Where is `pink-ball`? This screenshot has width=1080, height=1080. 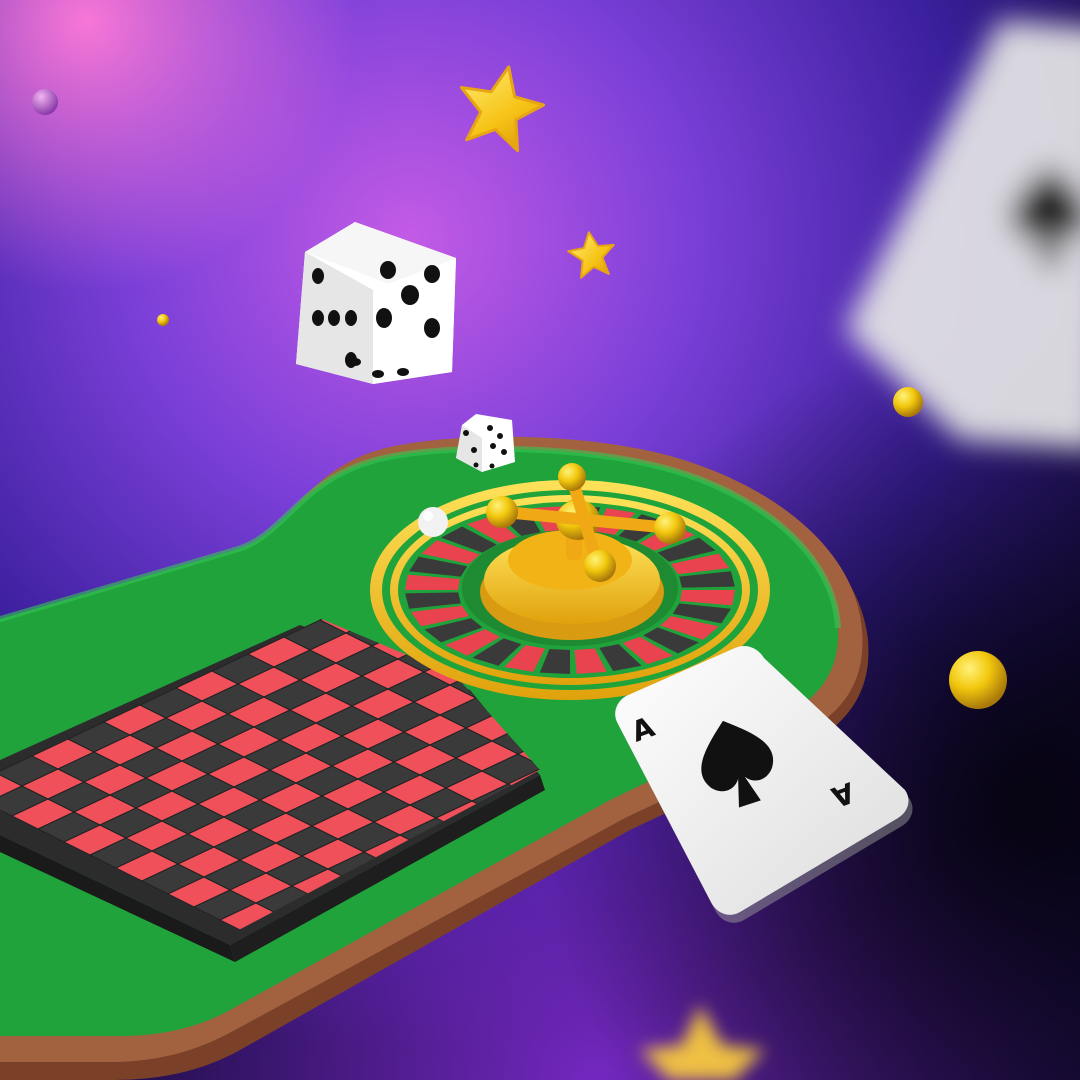 pink-ball is located at coordinates (45, 102).